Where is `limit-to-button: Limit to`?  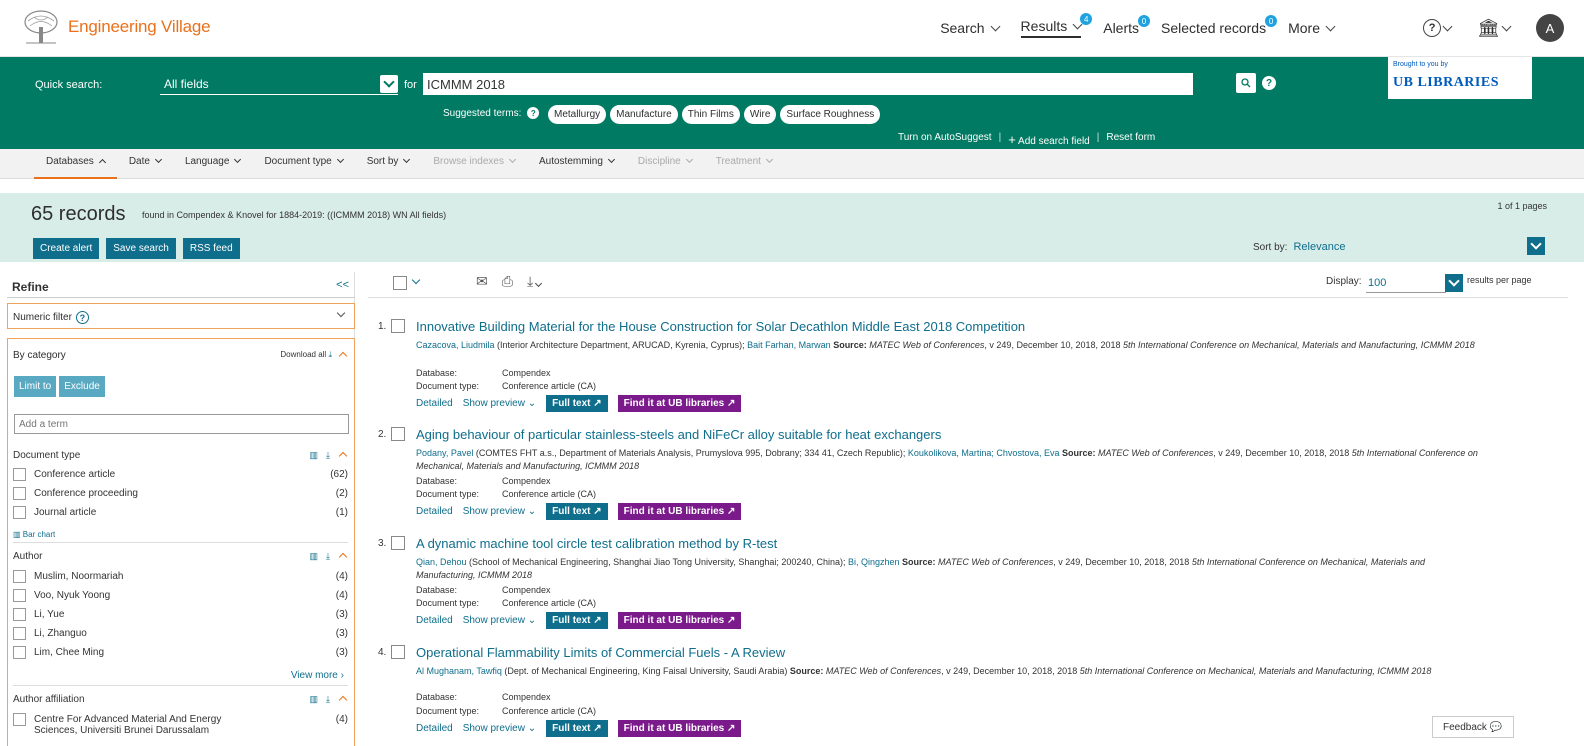
limit-to-button: Limit to is located at coordinates (35, 386).